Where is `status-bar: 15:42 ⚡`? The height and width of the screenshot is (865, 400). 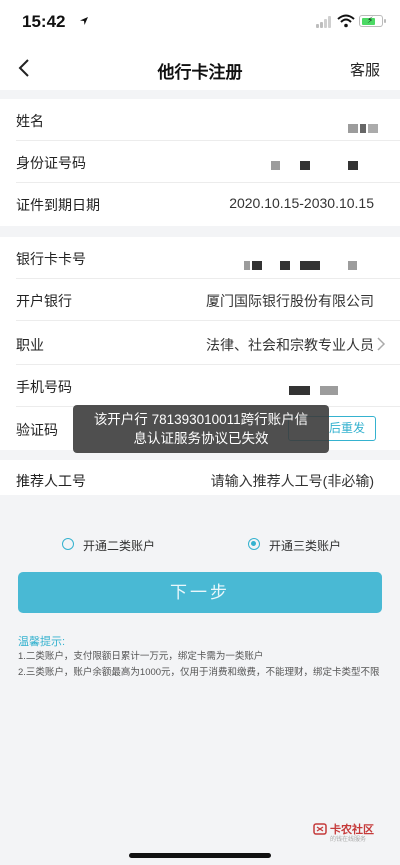 status-bar: 15:42 ⚡ is located at coordinates (200, 23).